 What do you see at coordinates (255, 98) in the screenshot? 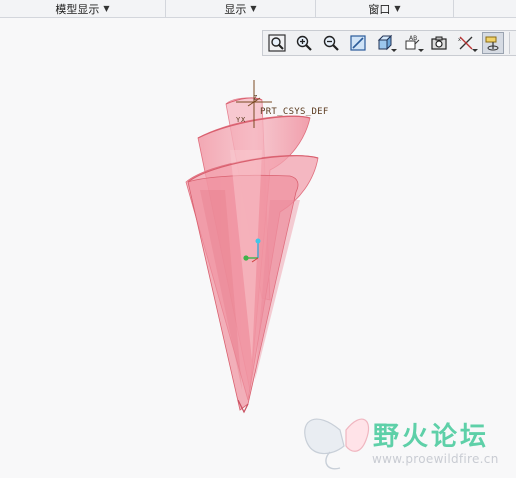
I see `csys-axis-z-label: Z` at bounding box center [255, 98].